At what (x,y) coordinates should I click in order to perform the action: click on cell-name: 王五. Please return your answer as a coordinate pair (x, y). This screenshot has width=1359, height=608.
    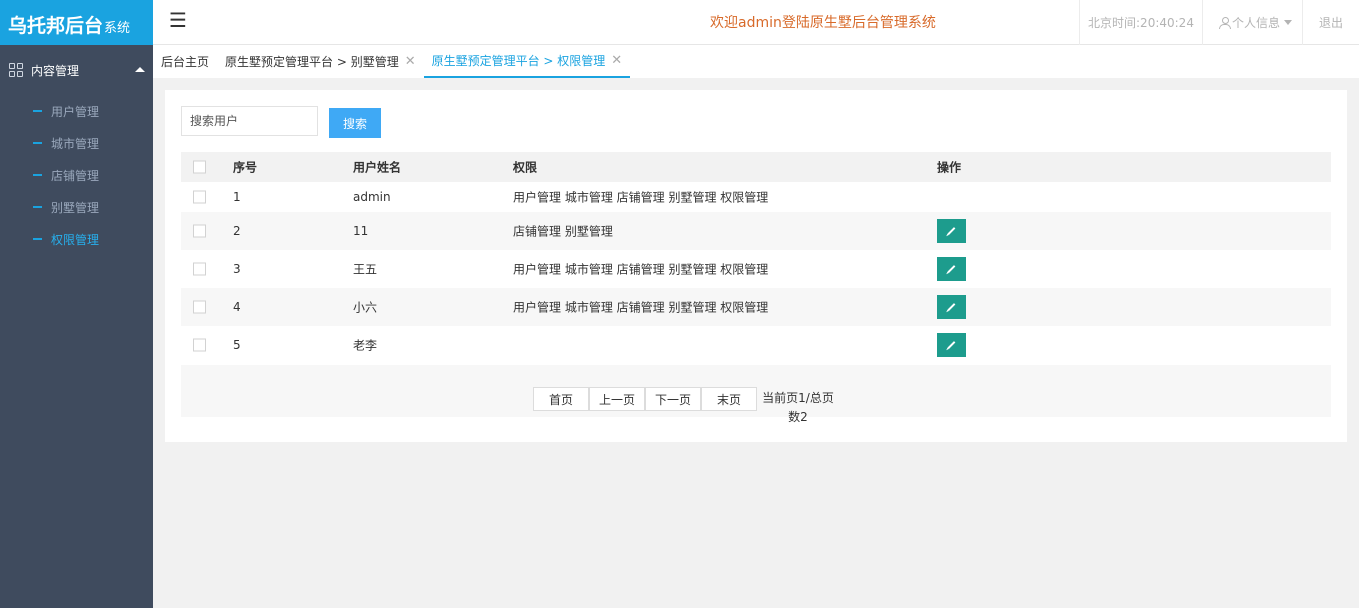
    Looking at the image, I should click on (365, 269).